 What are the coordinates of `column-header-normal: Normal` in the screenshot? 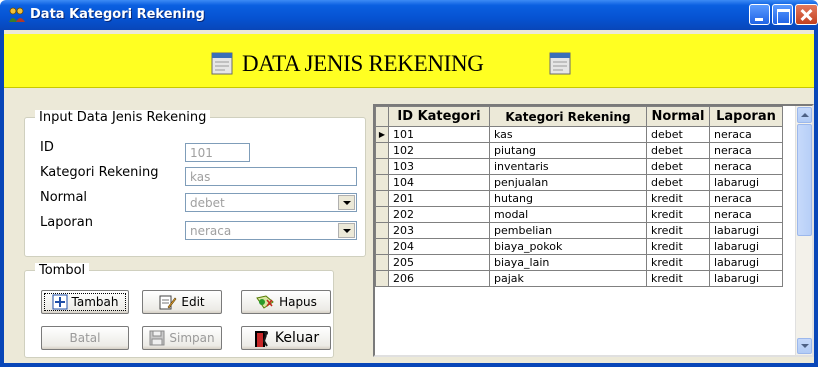 It's located at (678, 116).